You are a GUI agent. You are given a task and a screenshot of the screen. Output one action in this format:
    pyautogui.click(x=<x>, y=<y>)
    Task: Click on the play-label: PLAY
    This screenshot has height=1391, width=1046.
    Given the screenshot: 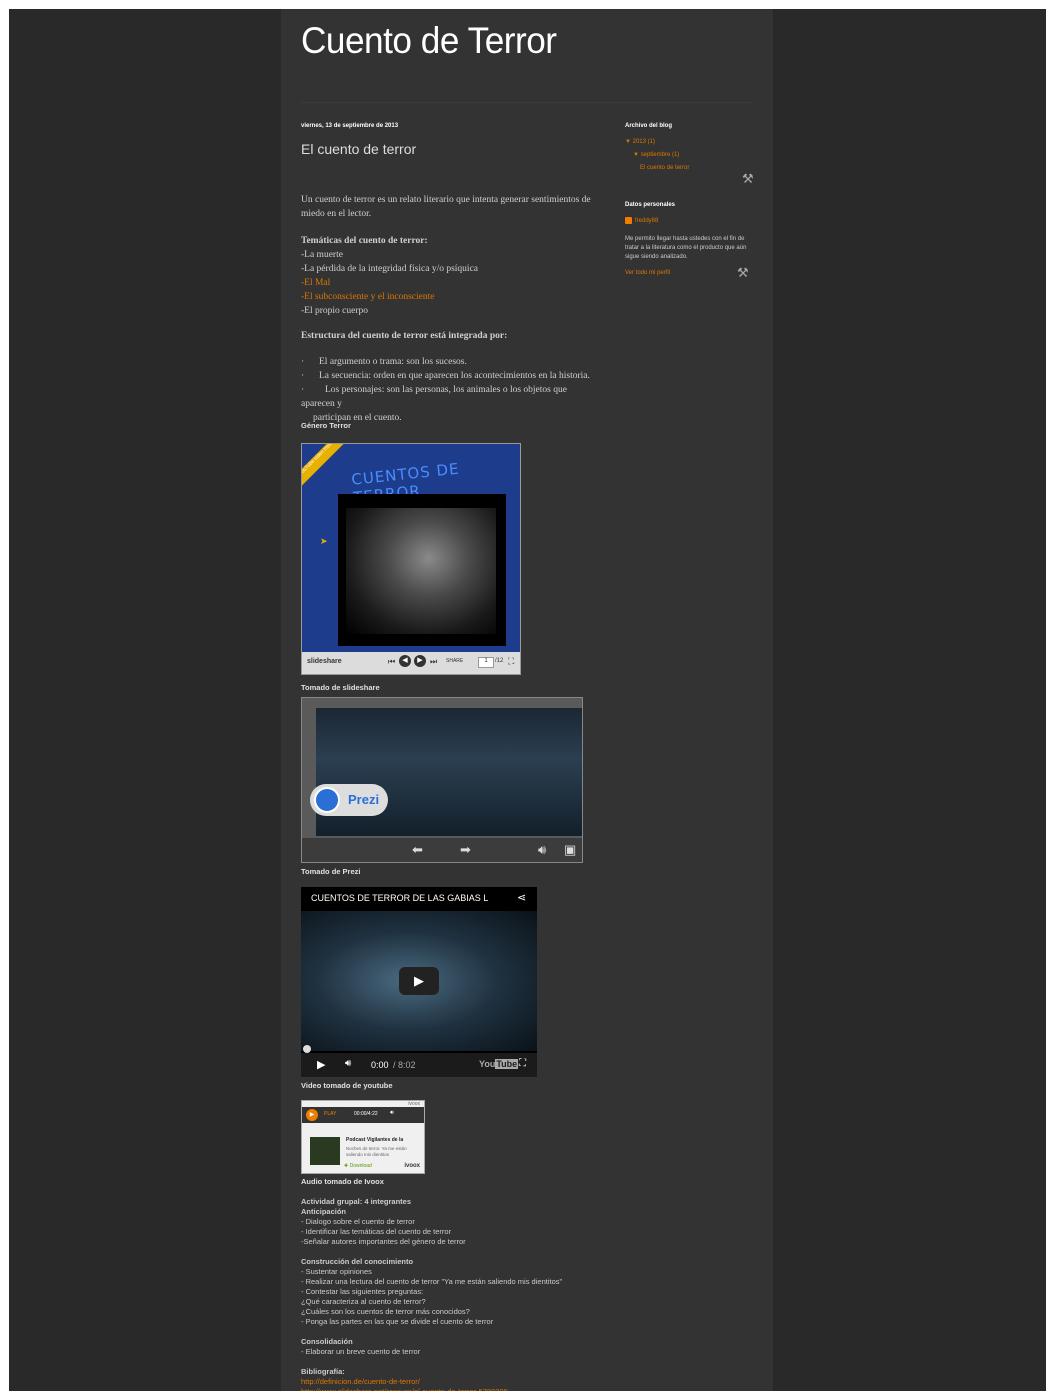 What is the action you would take?
    pyautogui.click(x=330, y=1114)
    